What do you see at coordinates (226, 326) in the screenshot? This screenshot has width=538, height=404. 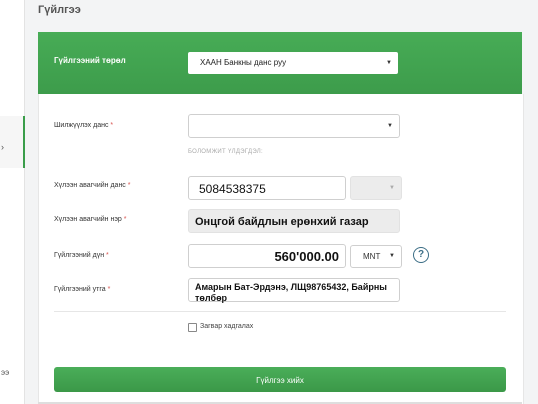 I see `save-template-label: Загвар хадгалах` at bounding box center [226, 326].